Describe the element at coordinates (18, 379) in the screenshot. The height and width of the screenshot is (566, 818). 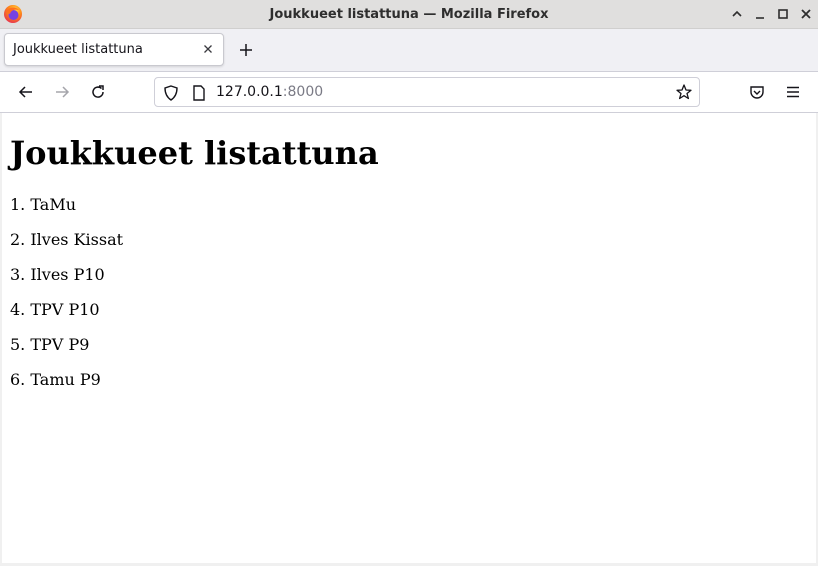
I see `list-item-number: 6.` at that location.